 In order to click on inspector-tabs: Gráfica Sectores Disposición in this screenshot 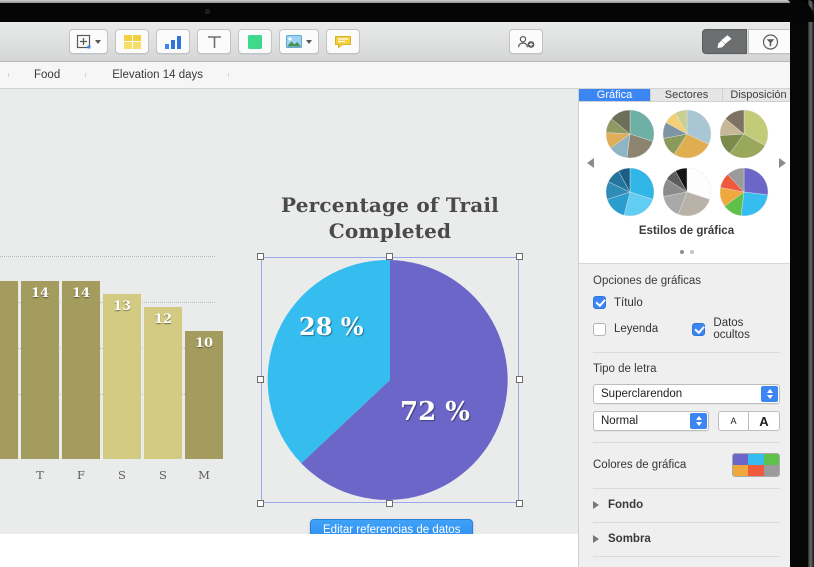, I will do `click(686, 95)`.